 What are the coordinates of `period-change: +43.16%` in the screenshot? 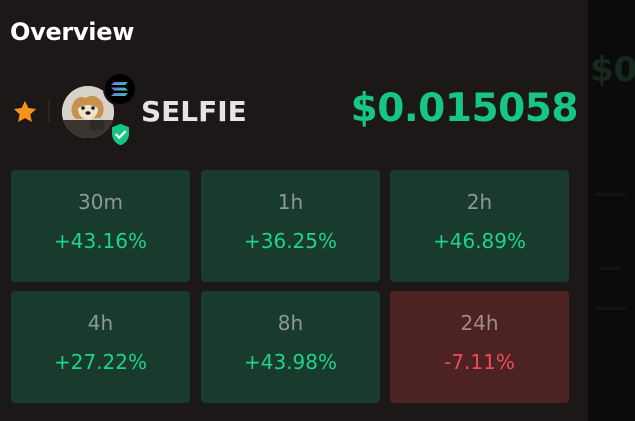 It's located at (100, 241).